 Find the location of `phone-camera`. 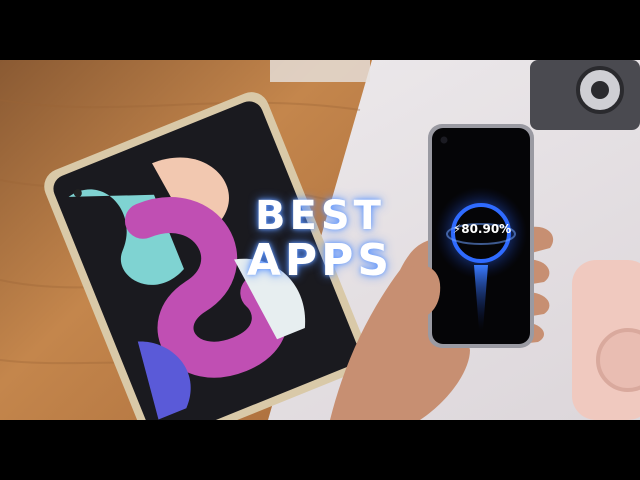

phone-camera is located at coordinates (444, 140).